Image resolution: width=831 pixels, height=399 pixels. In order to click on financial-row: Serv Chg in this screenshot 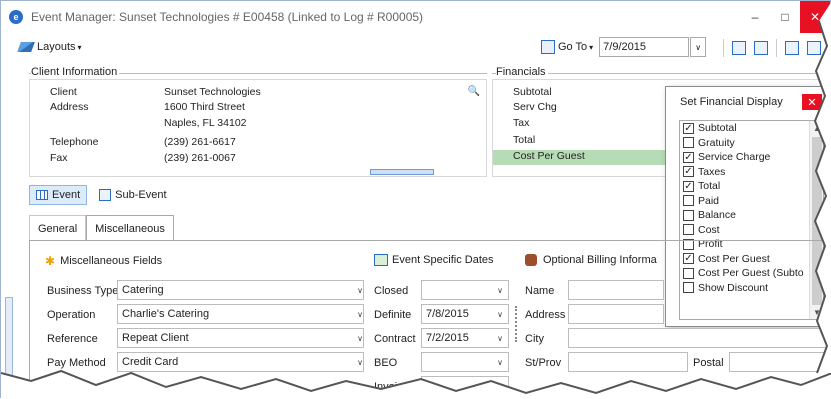, I will do `click(580, 108)`.